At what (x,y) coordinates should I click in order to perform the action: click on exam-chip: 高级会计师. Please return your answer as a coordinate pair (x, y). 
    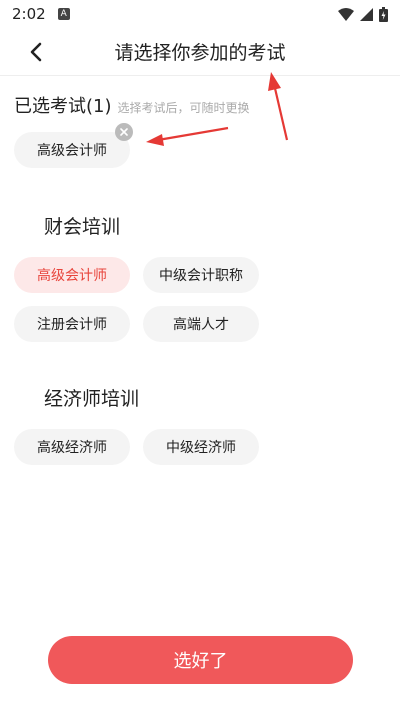
    Looking at the image, I should click on (72, 275).